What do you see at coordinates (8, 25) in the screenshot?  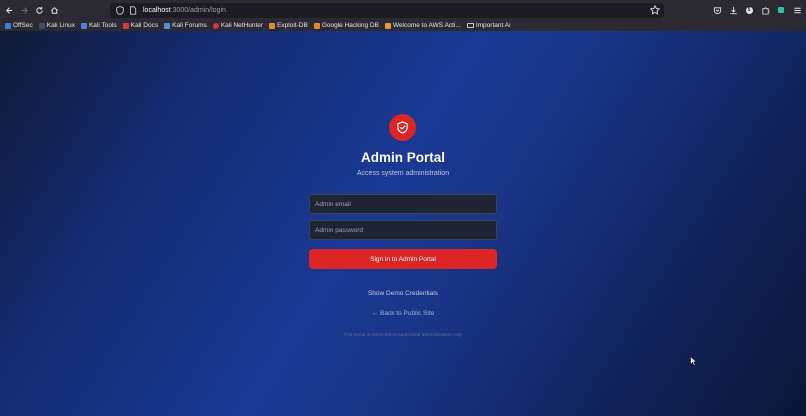 I see `offsec-icon` at bounding box center [8, 25].